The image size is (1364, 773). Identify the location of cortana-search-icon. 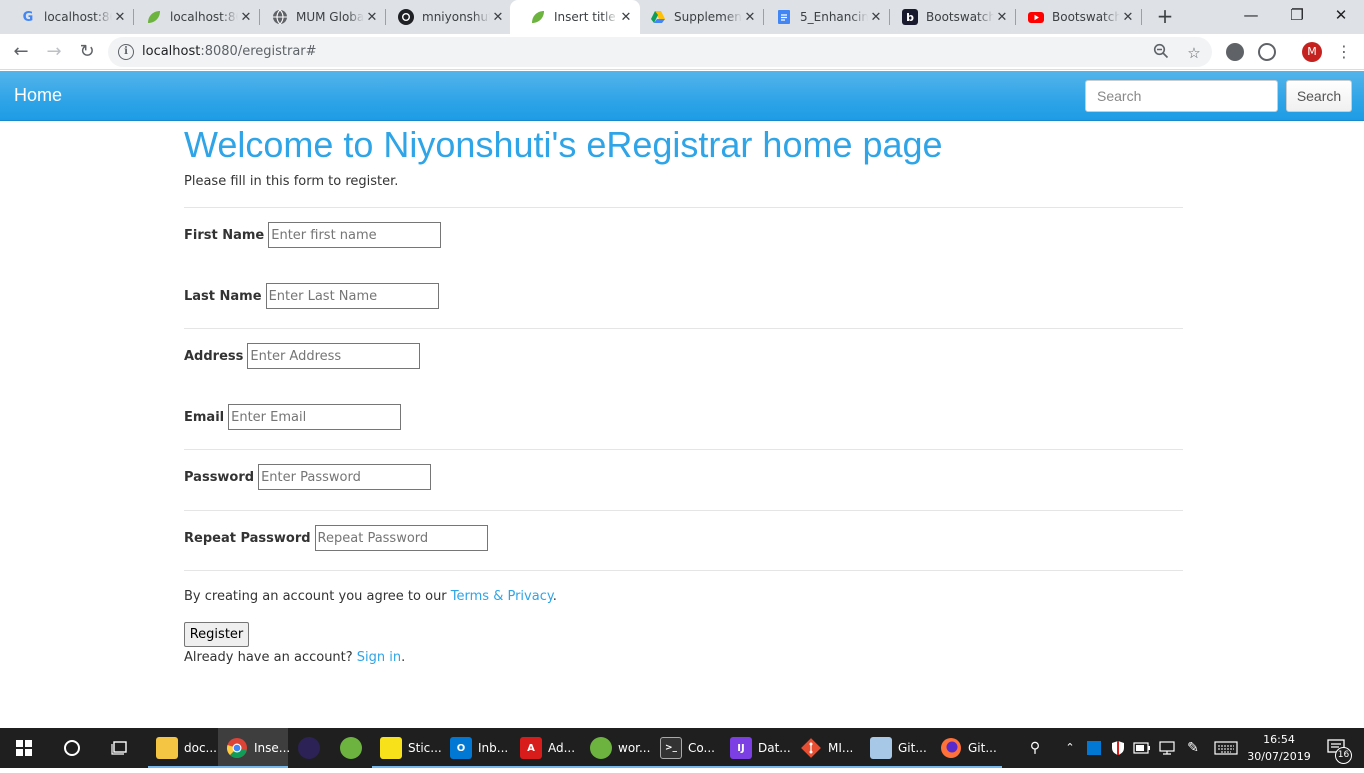
(72, 748).